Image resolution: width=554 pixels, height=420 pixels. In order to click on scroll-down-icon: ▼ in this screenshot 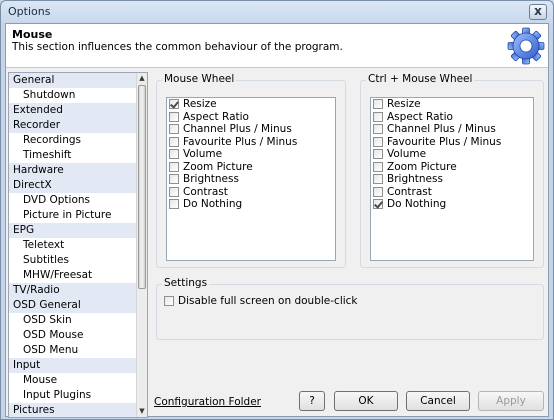, I will do `click(142, 411)`.